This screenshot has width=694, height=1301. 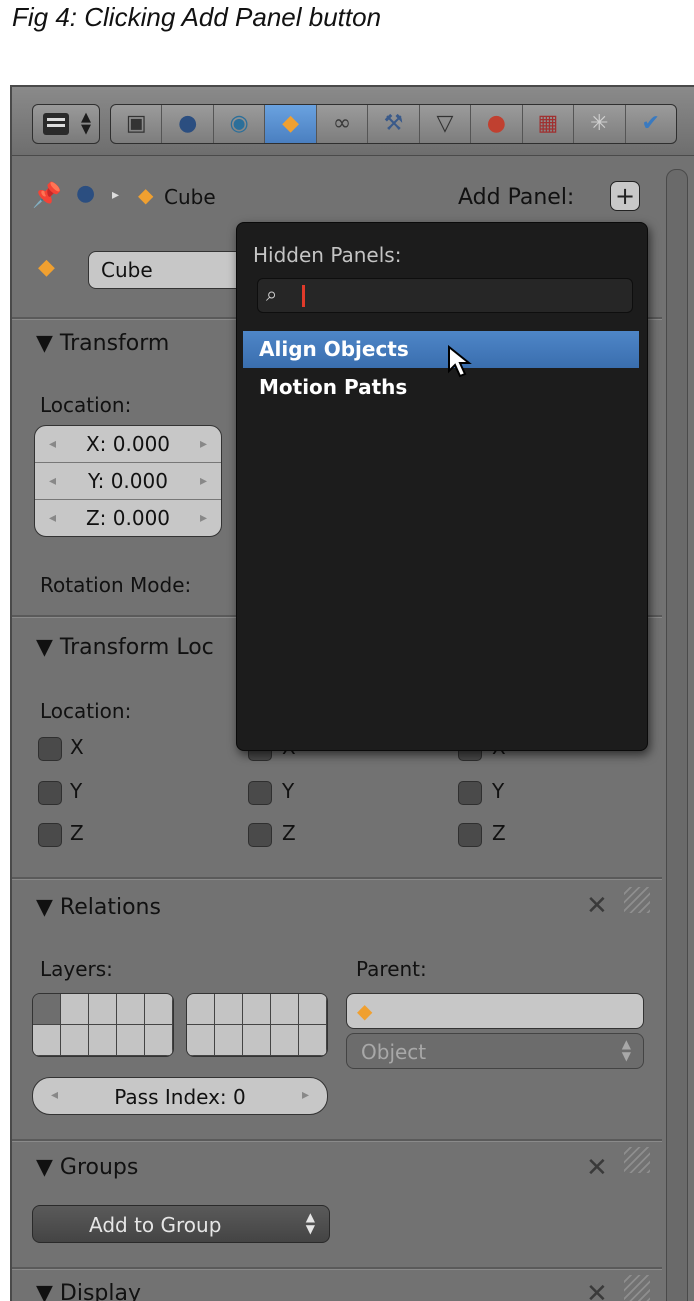 I want to click on display-title: Display, so click(x=100, y=1291).